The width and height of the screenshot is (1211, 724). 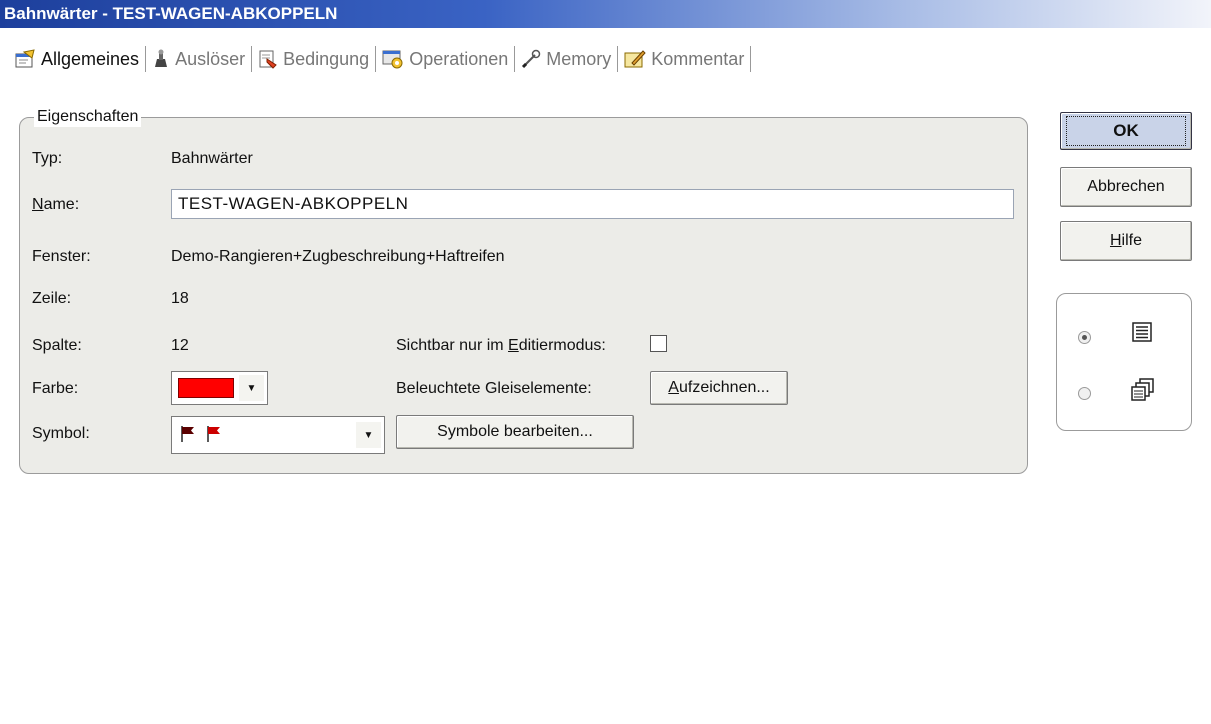 I want to click on typ-label: Typ:, so click(x=47, y=158).